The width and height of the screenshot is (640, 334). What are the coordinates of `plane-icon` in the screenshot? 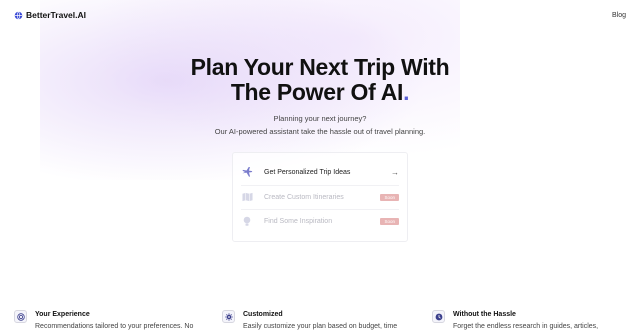 It's located at (247, 172).